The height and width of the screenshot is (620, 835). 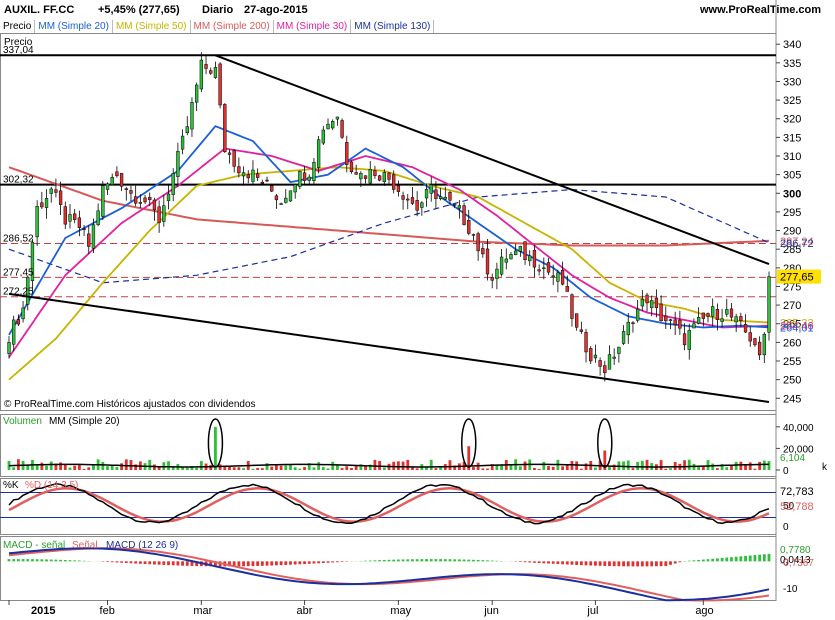 I want to click on y-tick-label: 315, so click(x=792, y=138).